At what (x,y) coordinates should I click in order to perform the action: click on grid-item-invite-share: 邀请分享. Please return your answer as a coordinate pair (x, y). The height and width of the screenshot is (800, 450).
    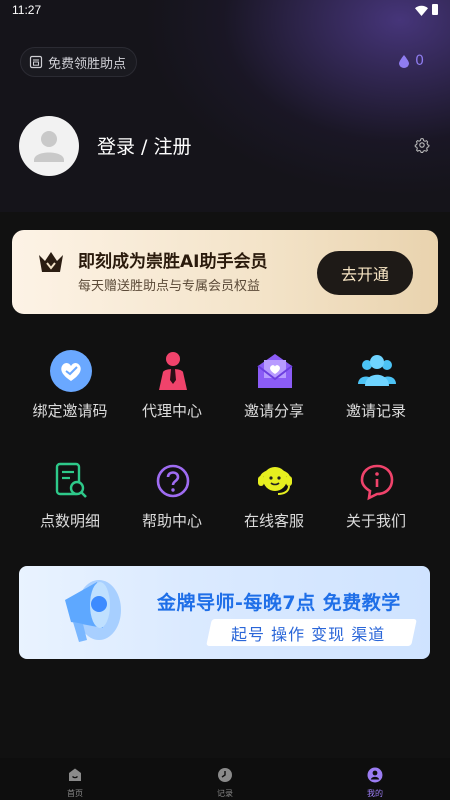
    Looking at the image, I should click on (274, 383).